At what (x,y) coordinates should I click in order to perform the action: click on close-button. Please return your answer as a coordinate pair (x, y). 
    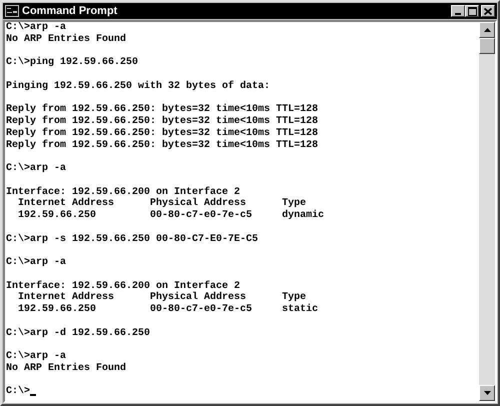
    Looking at the image, I should click on (488, 11).